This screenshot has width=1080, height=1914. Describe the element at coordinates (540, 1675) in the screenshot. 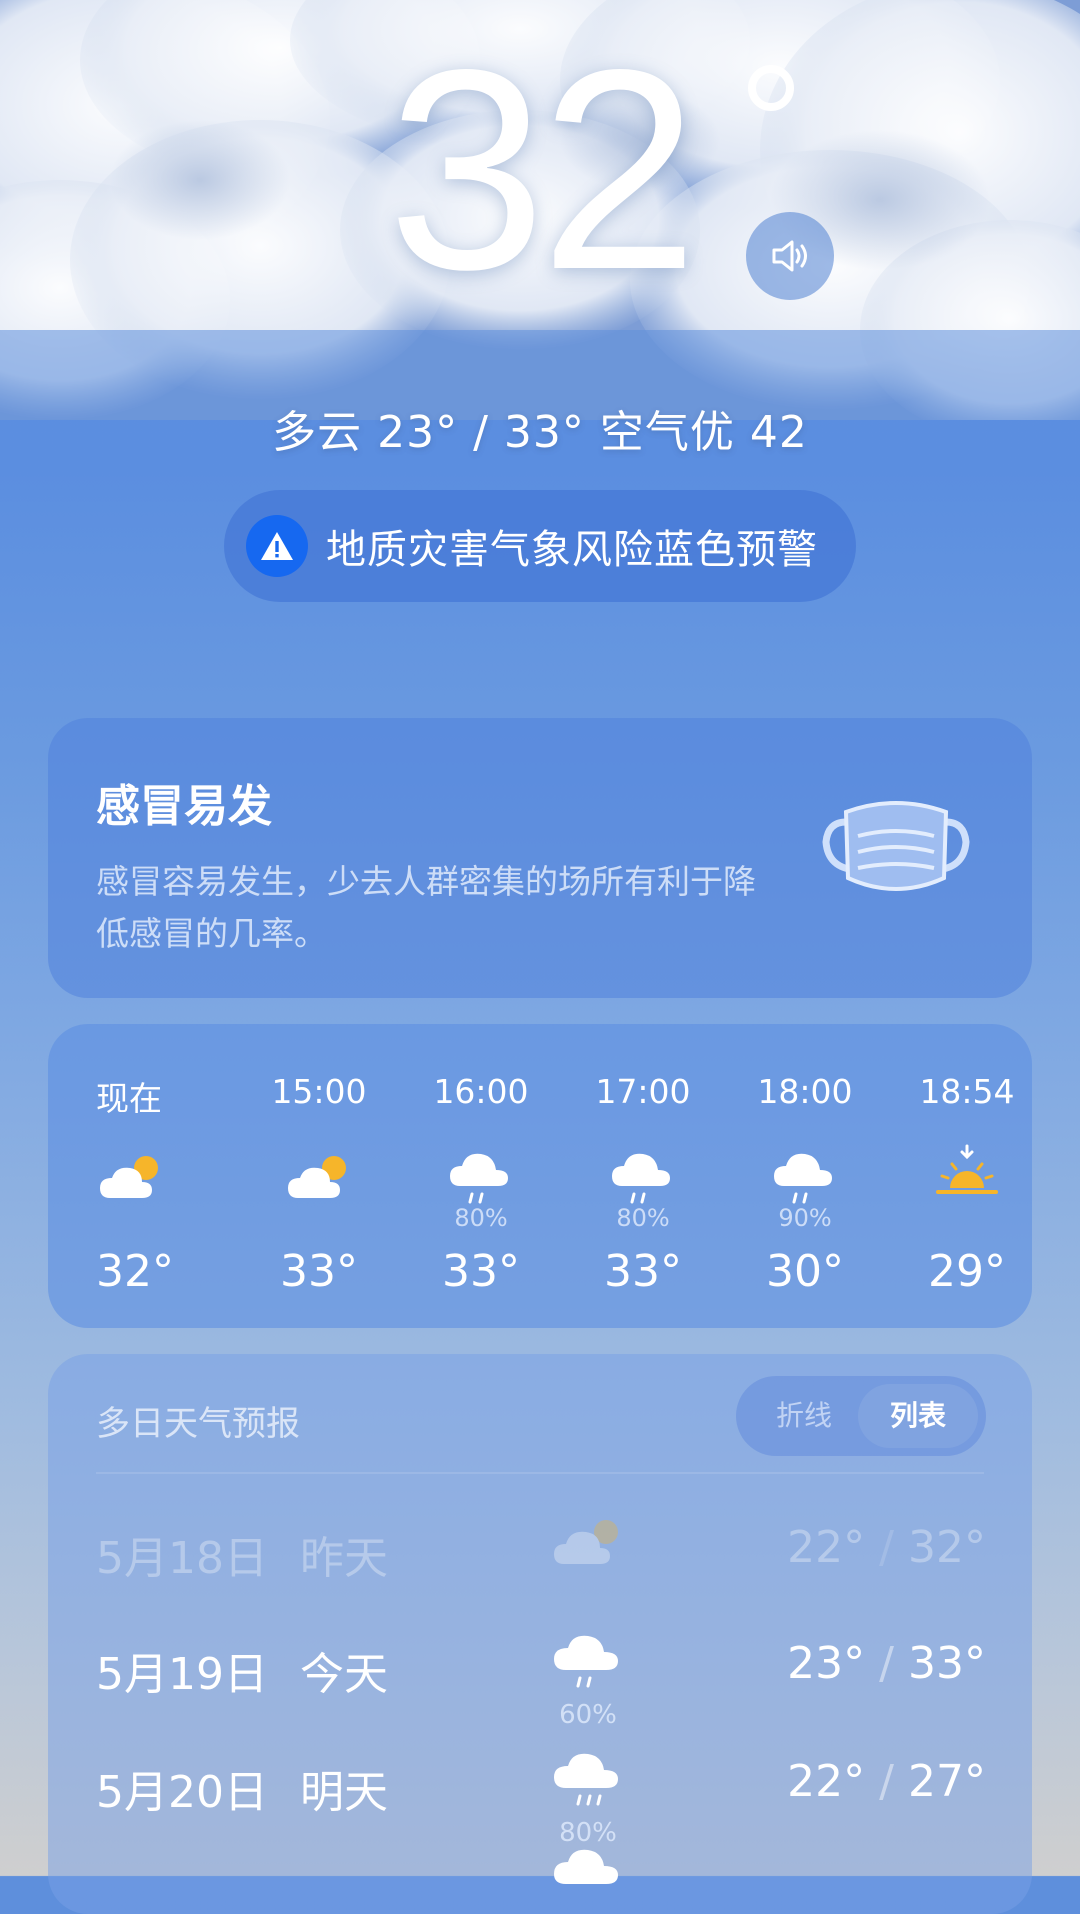

I see `daily-row: 5月19日 今天 60% 23° / 33°` at that location.